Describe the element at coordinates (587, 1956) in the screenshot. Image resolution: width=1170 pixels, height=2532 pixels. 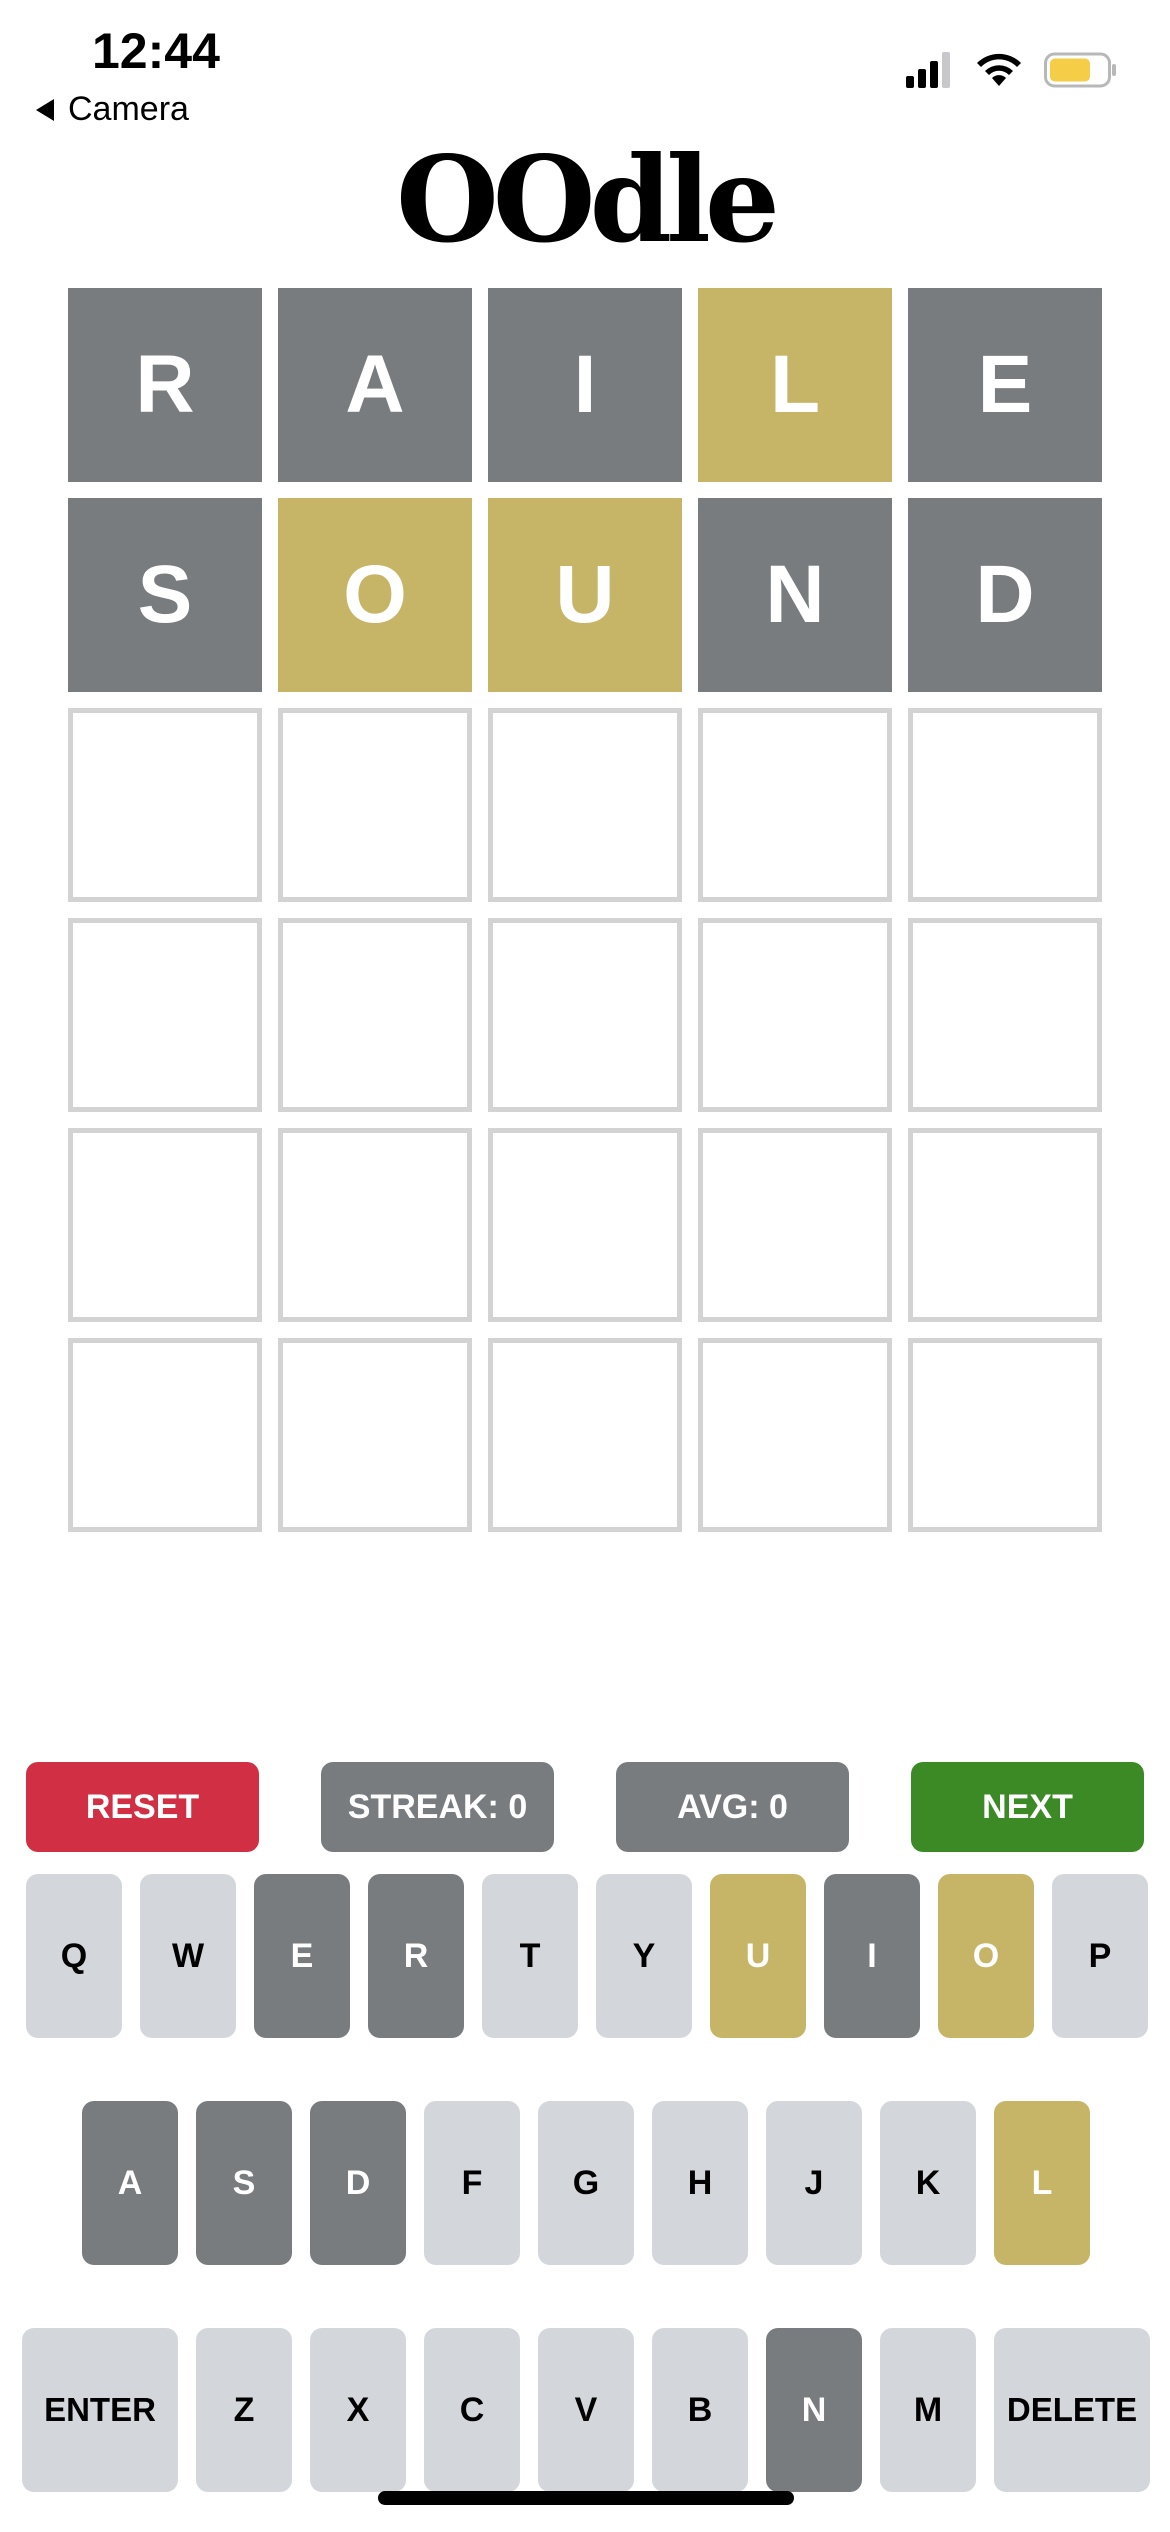
I see `keyboard-row: QWERTYUIOP` at that location.